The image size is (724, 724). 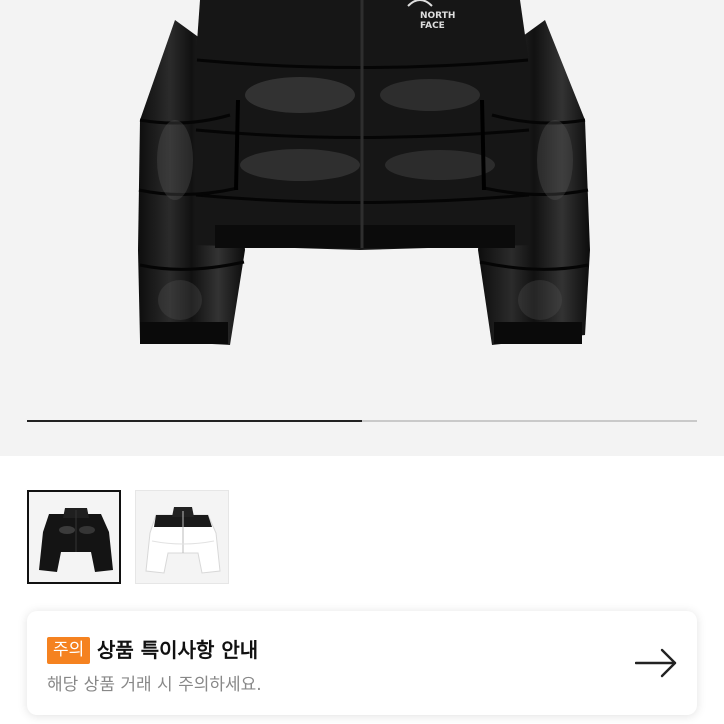 What do you see at coordinates (437, 16) in the screenshot?
I see `brand-logo-line1: NORTH` at bounding box center [437, 16].